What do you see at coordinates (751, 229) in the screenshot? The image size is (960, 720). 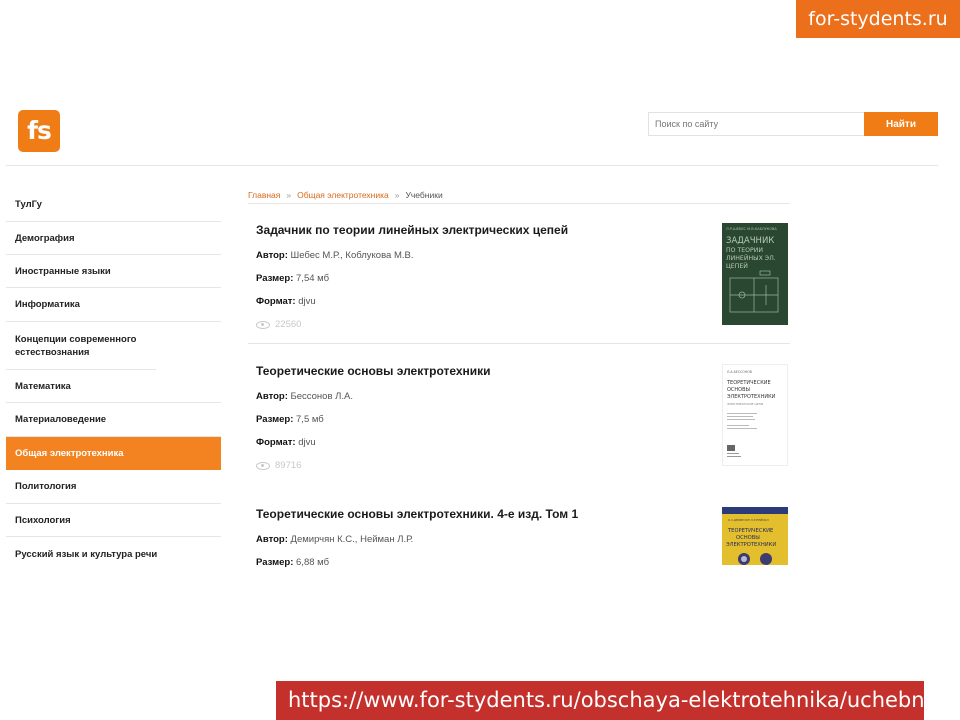 I see `svg-text: Л.Р.ШЕБЕС М.В.КАБЛУКОВА` at bounding box center [751, 229].